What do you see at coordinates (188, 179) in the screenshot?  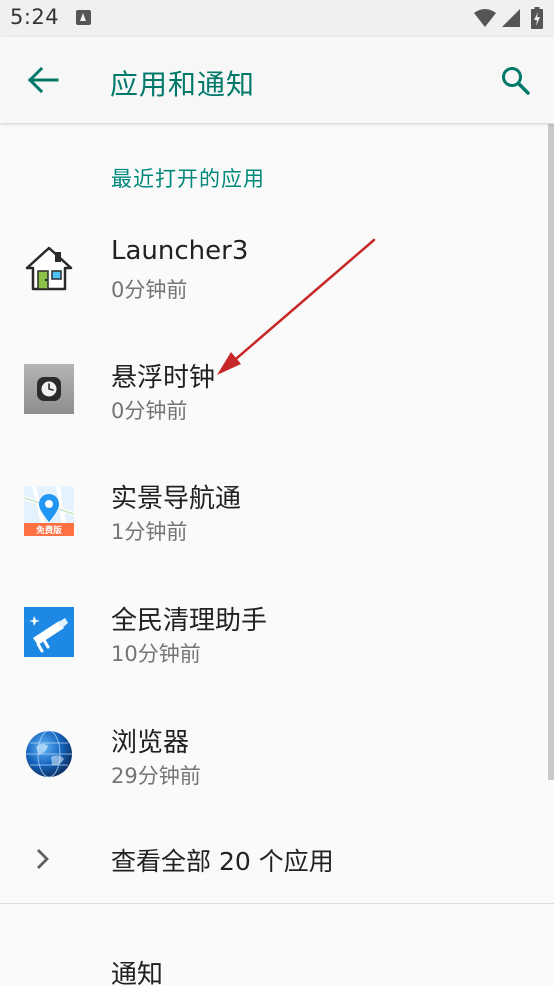 I see `recent-apps-header: 最近打开的应用` at bounding box center [188, 179].